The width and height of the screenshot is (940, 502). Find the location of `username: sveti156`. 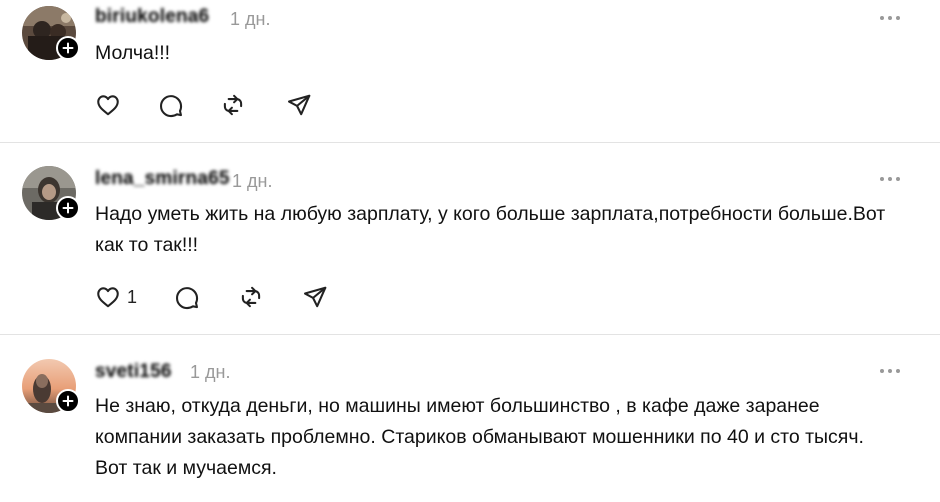

username: sveti156 is located at coordinates (133, 372).